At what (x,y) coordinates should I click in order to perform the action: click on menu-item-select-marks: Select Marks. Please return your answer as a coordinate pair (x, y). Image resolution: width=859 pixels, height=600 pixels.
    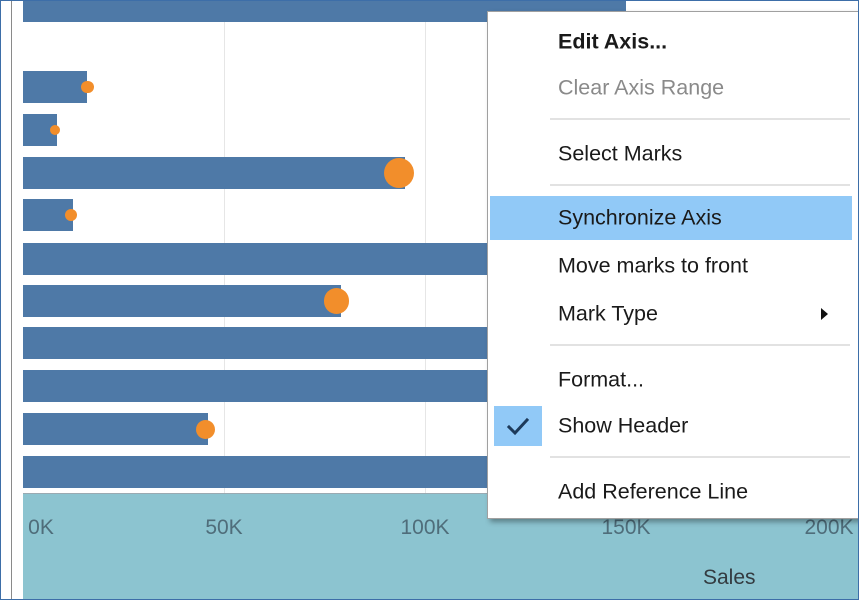
    Looking at the image, I should click on (671, 154).